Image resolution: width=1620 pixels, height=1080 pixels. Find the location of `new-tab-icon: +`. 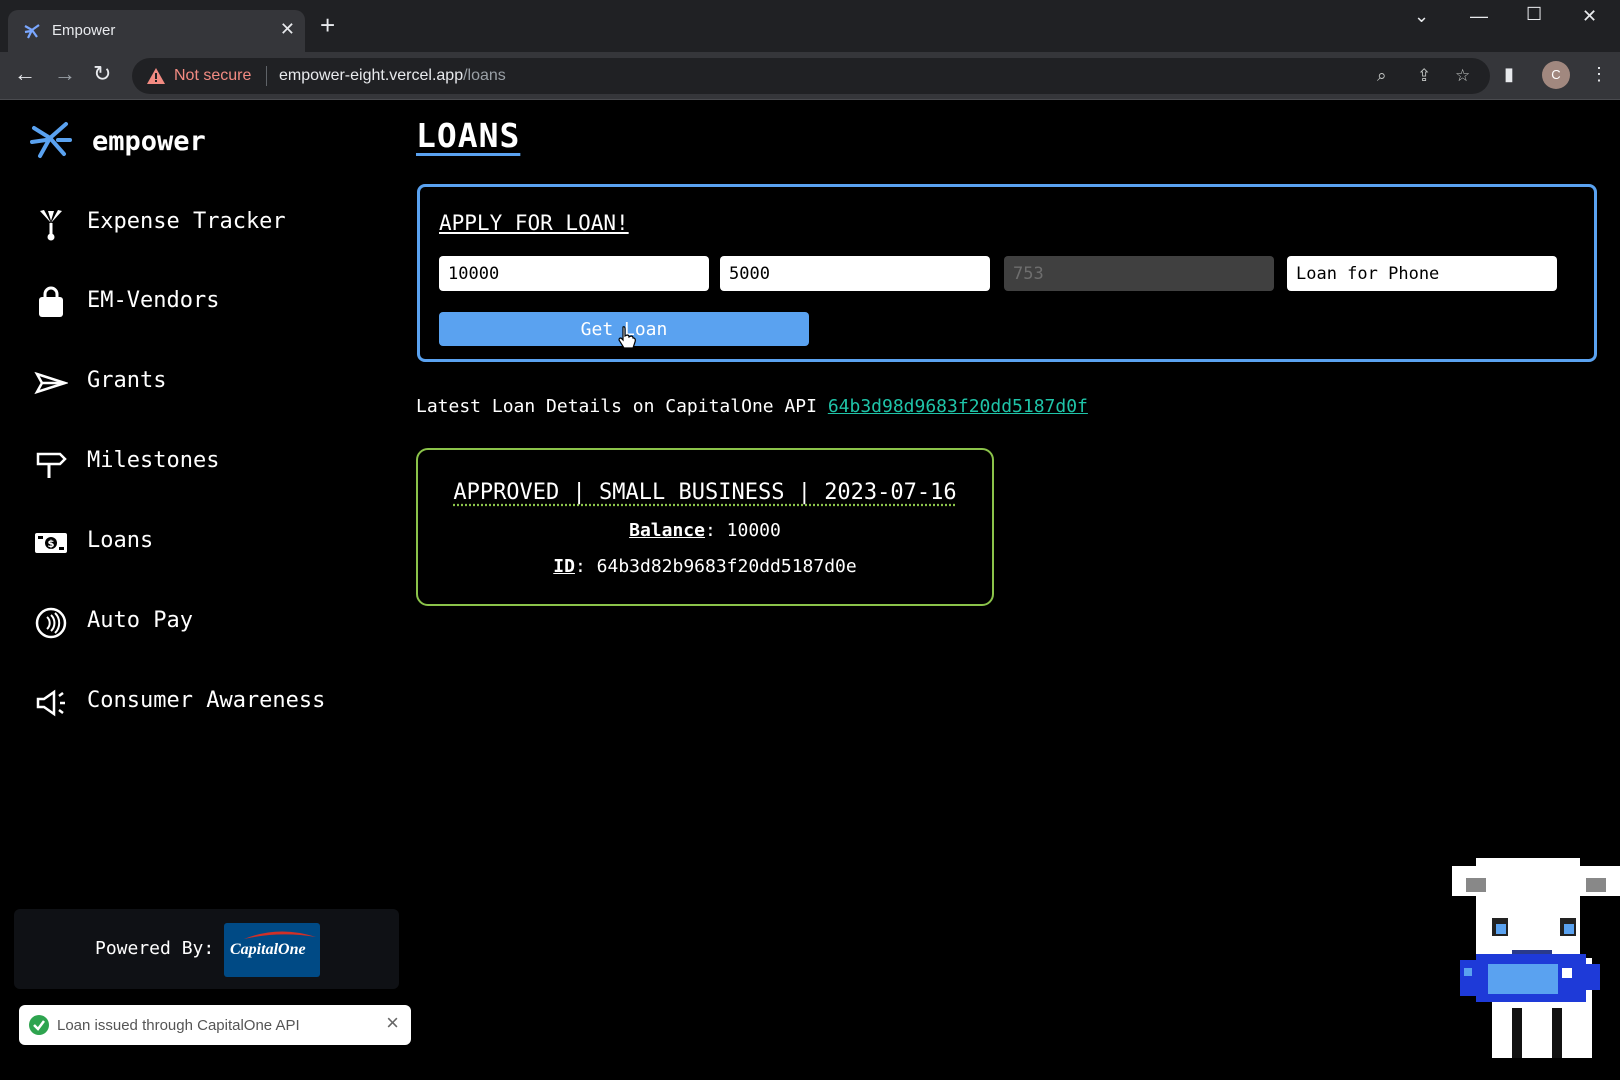

new-tab-icon: + is located at coordinates (327, 25).